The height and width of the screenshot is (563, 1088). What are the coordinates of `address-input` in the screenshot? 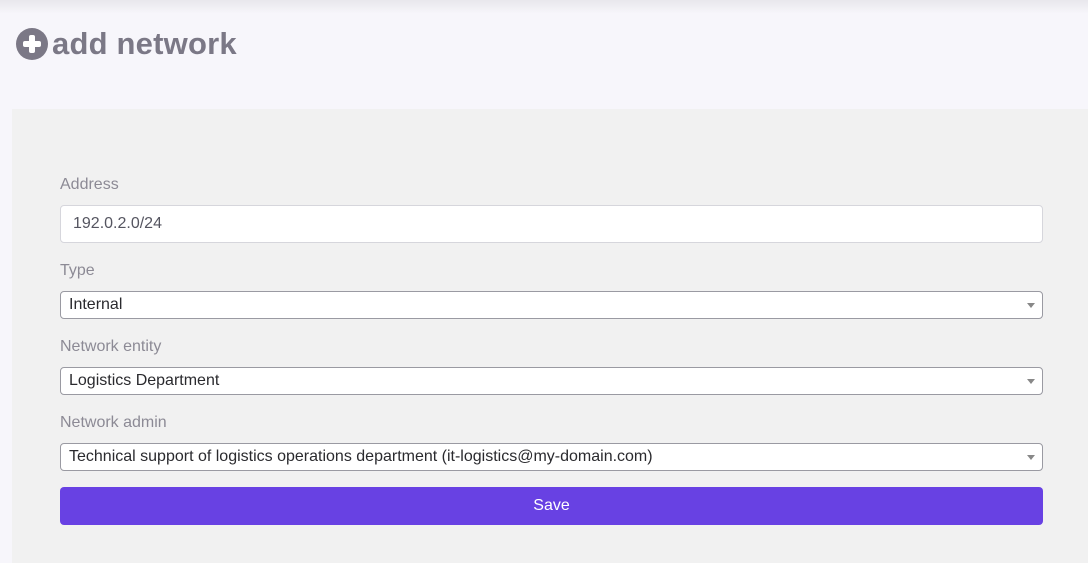 It's located at (551, 224).